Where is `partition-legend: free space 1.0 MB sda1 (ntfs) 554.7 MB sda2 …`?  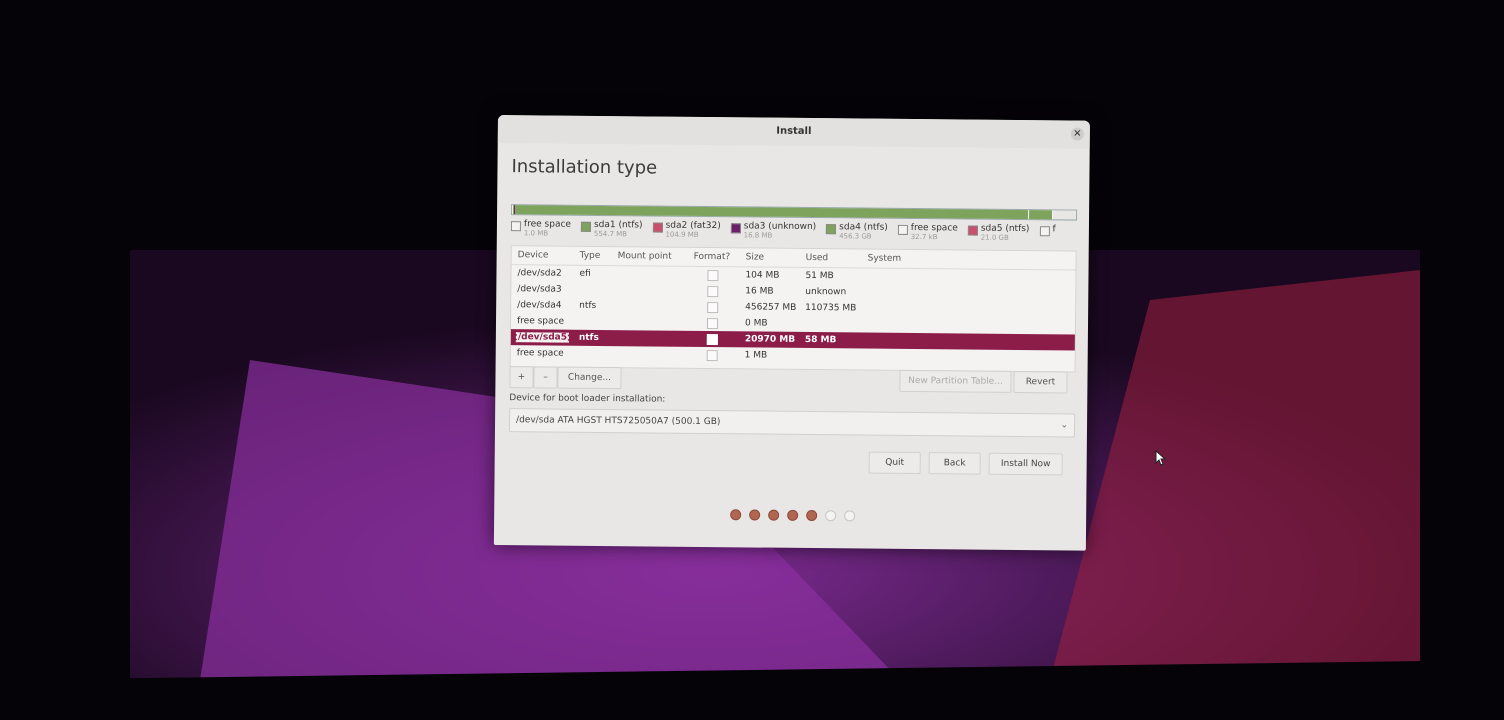 partition-legend: free space 1.0 MB sda1 (ntfs) 554.7 MB sda2 … is located at coordinates (795, 234).